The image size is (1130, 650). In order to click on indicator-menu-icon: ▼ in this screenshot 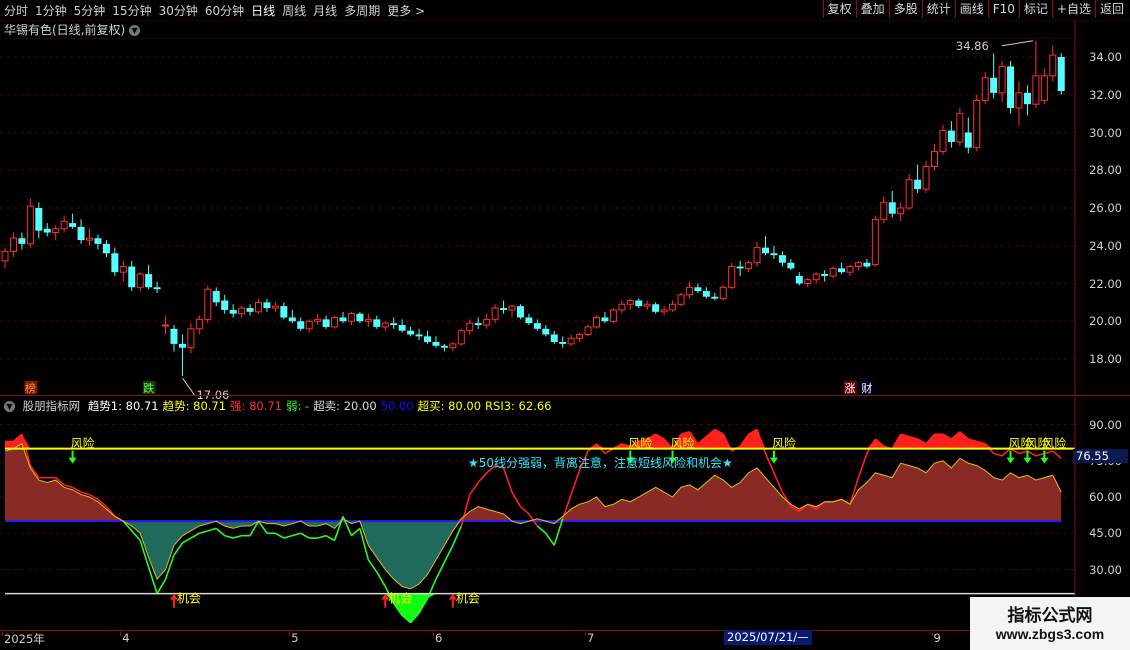, I will do `click(9, 406)`.